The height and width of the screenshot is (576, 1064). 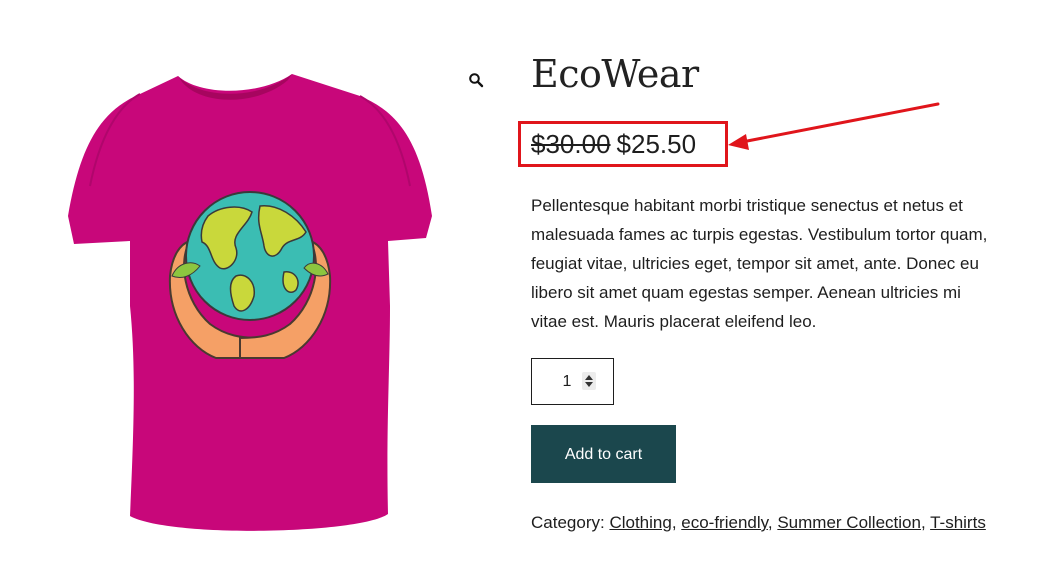 I want to click on category-link-summer-collection: Summer Collection, so click(x=849, y=522).